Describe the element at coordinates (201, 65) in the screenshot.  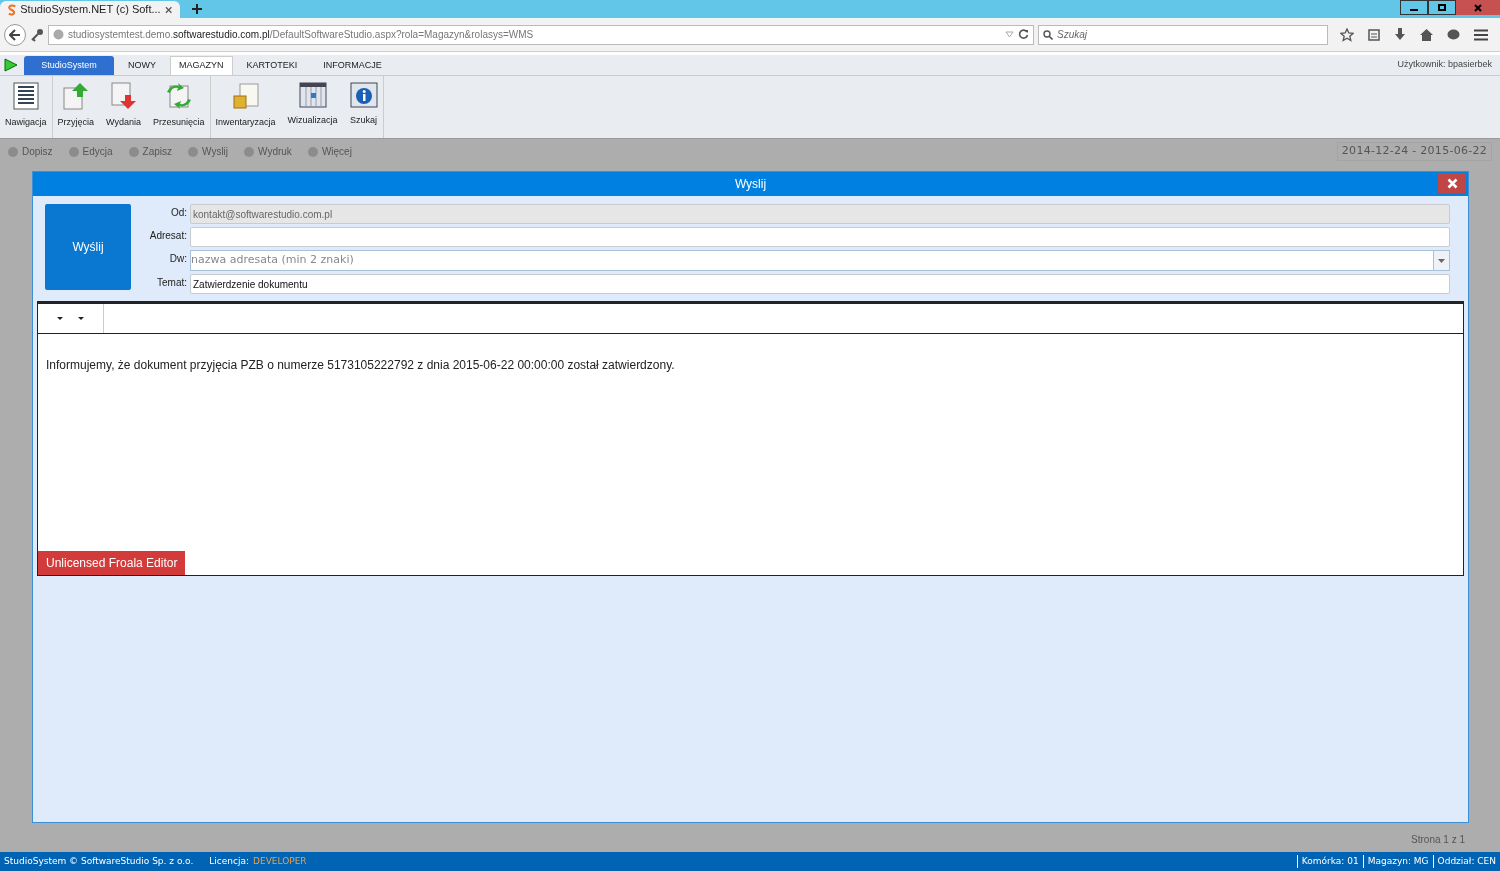
I see `app-tab: MAGAZYN` at that location.